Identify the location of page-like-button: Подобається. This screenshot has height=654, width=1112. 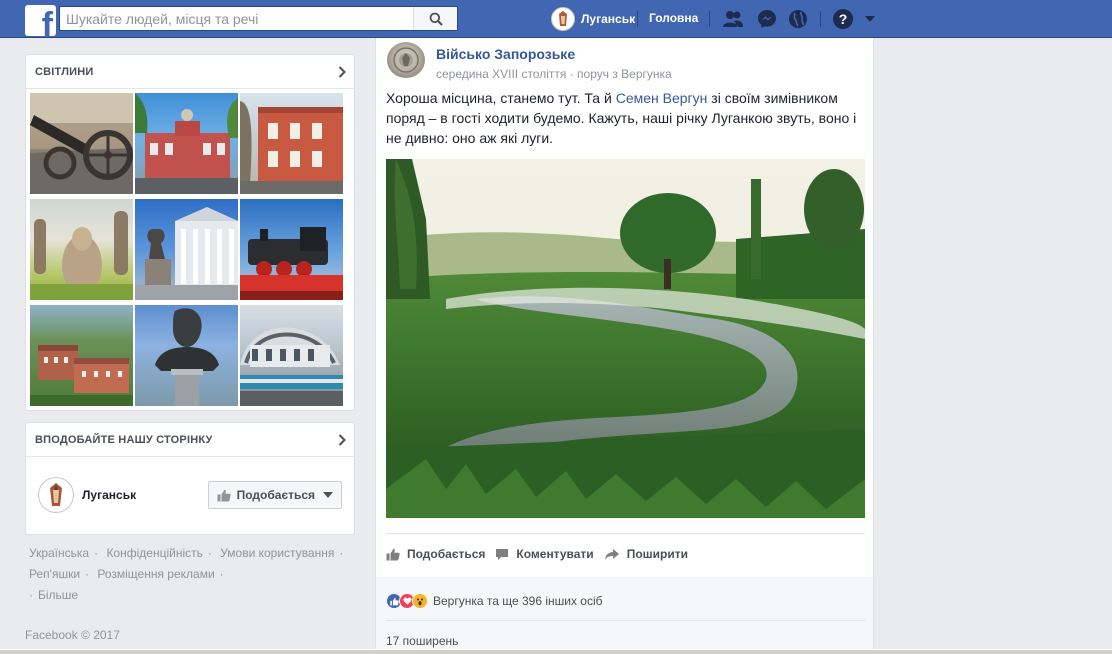
(274, 495).